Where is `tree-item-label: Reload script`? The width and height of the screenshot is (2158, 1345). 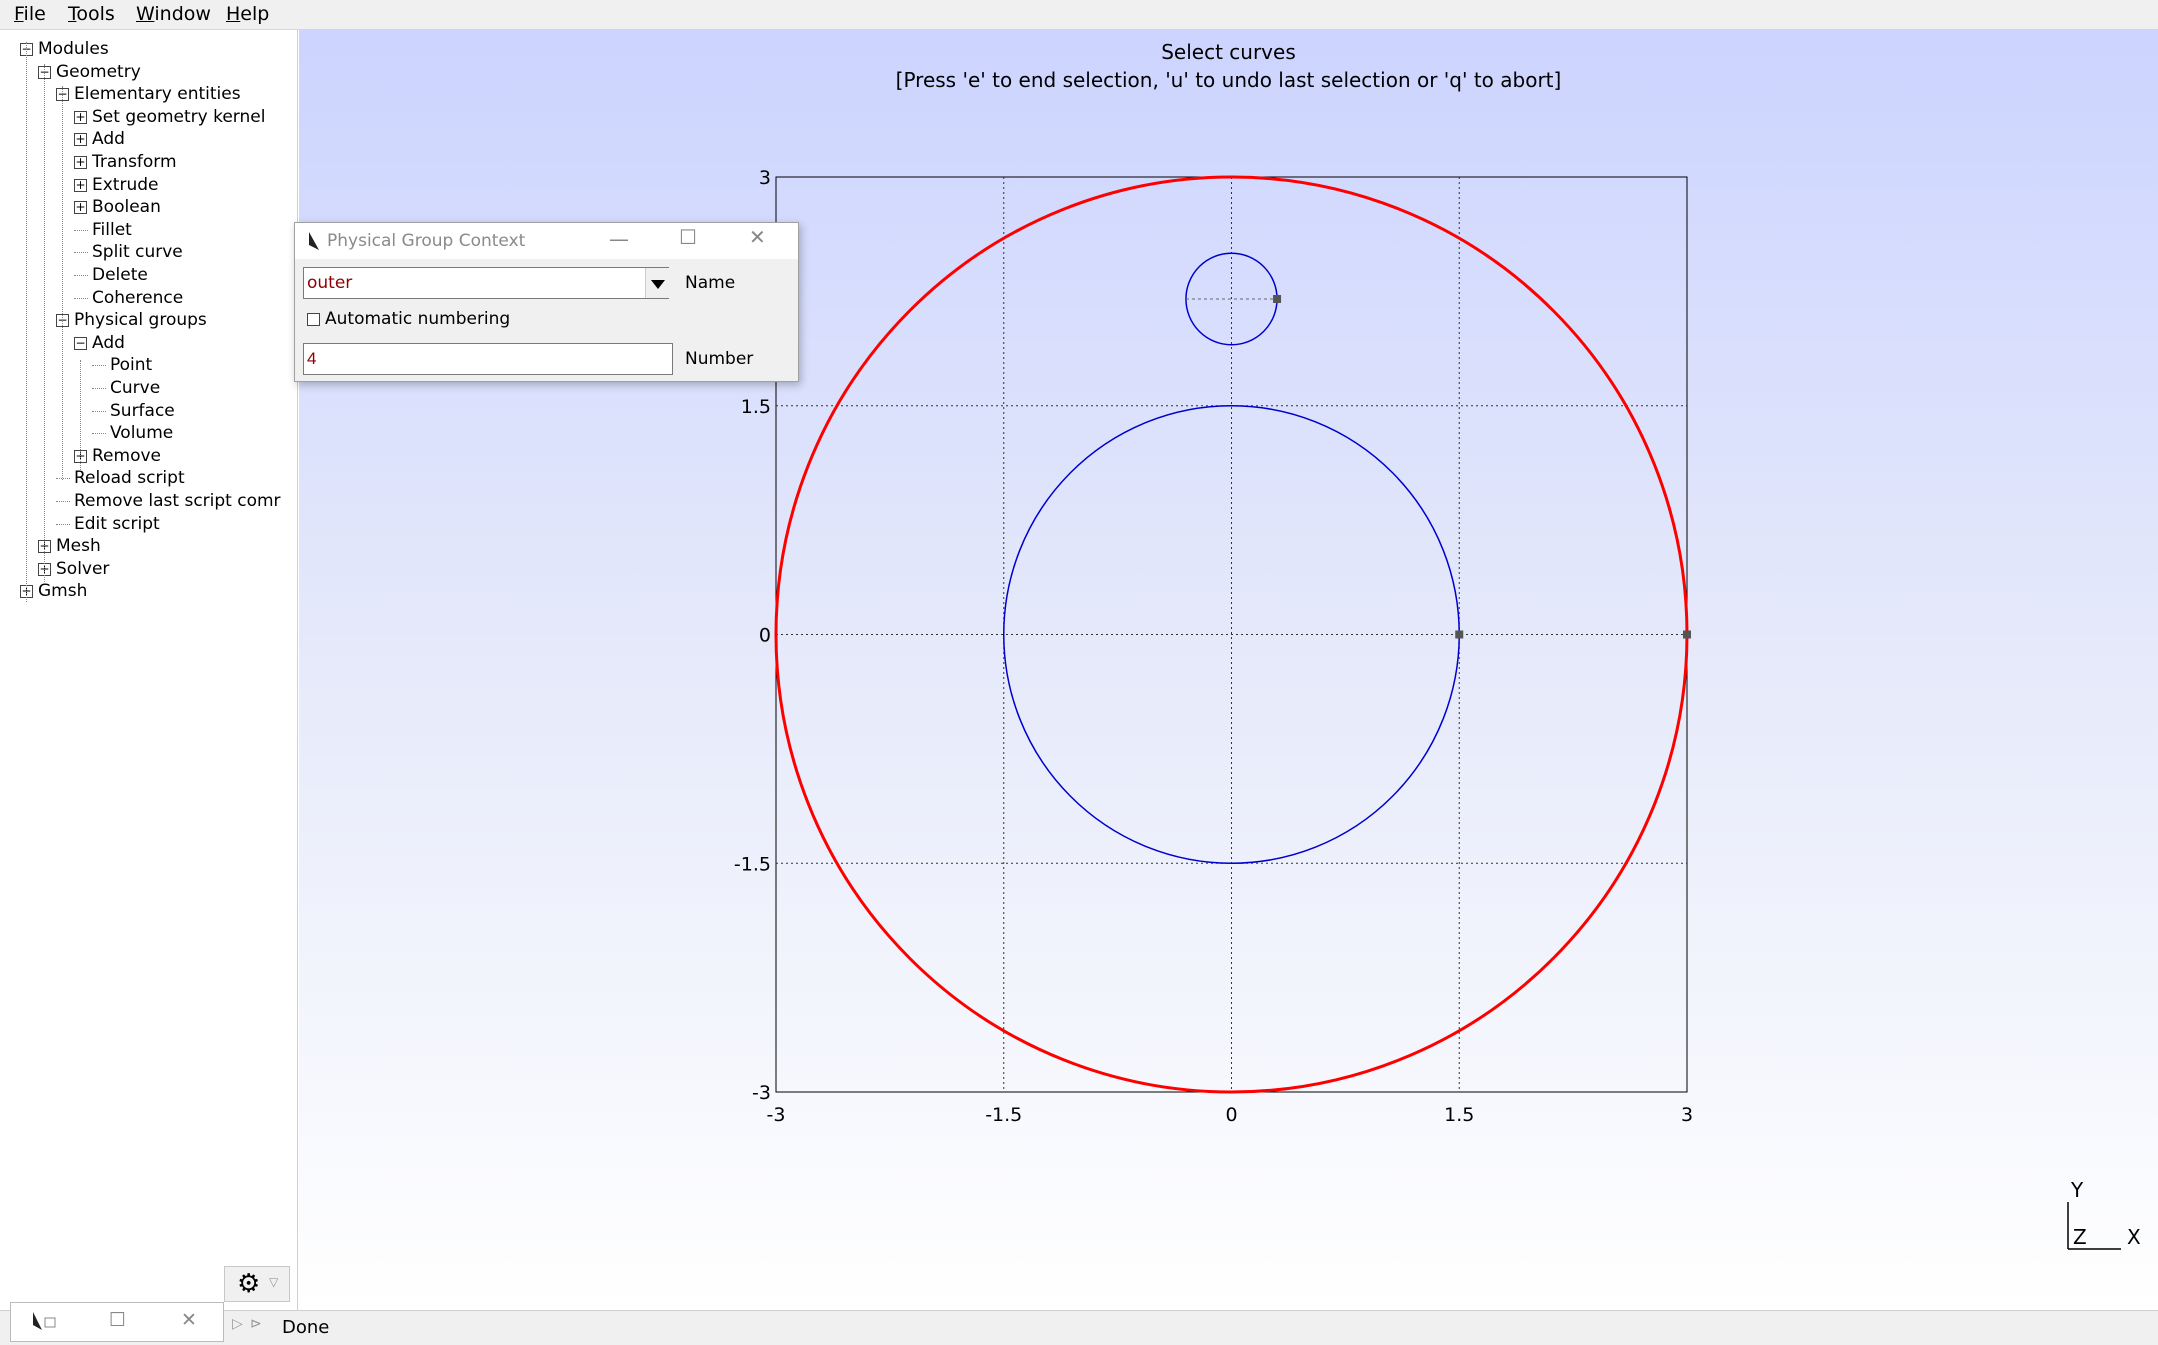
tree-item-label: Reload script is located at coordinates (129, 478).